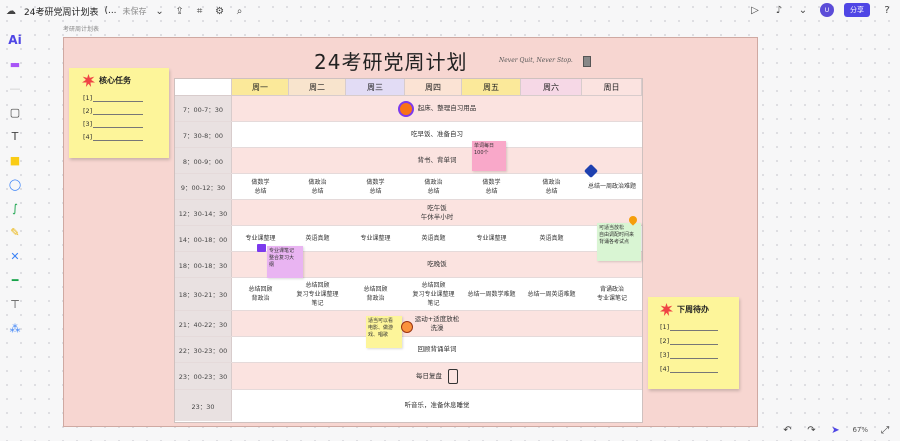 The height and width of the screenshot is (441, 900). Describe the element at coordinates (384, 332) in the screenshot. I see `sticky-note-leisure: 适当可以看 电影、做游 戏、唱歌` at that location.